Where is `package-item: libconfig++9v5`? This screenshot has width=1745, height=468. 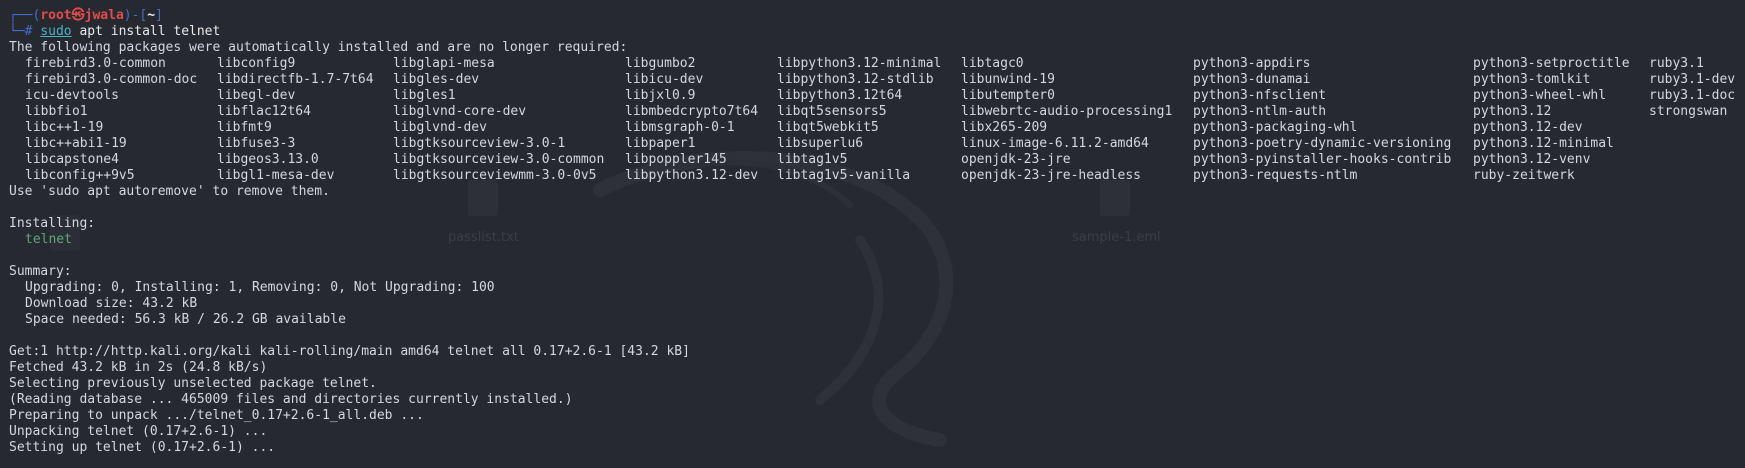 package-item: libconfig++9v5 is located at coordinates (80, 175).